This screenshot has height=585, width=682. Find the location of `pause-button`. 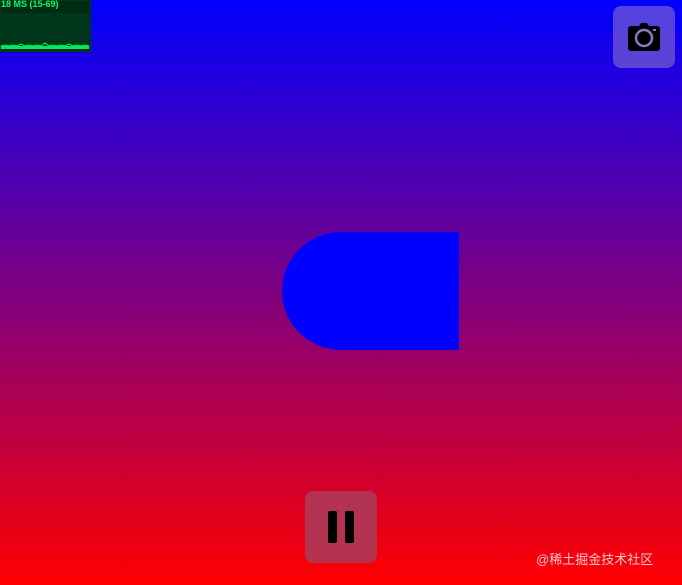

pause-button is located at coordinates (341, 527).